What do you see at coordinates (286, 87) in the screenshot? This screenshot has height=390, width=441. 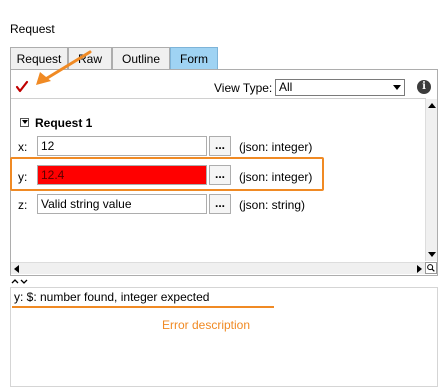 I see `view-type-value: All` at bounding box center [286, 87].